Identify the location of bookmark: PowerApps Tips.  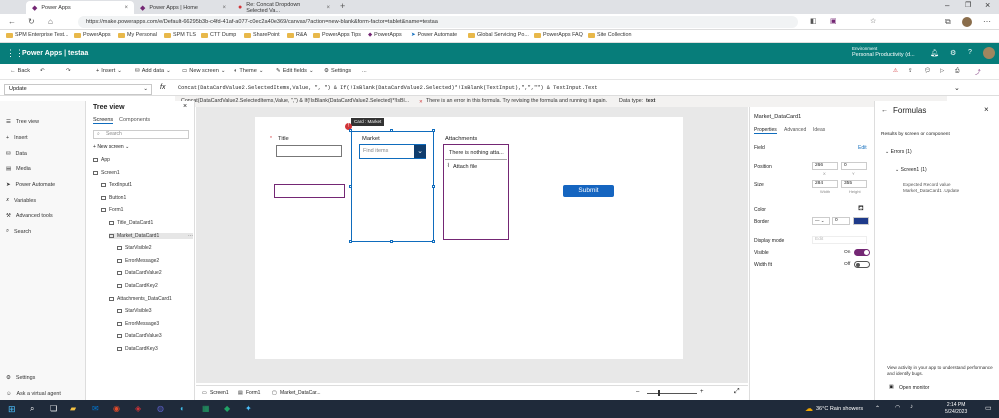
(337, 35).